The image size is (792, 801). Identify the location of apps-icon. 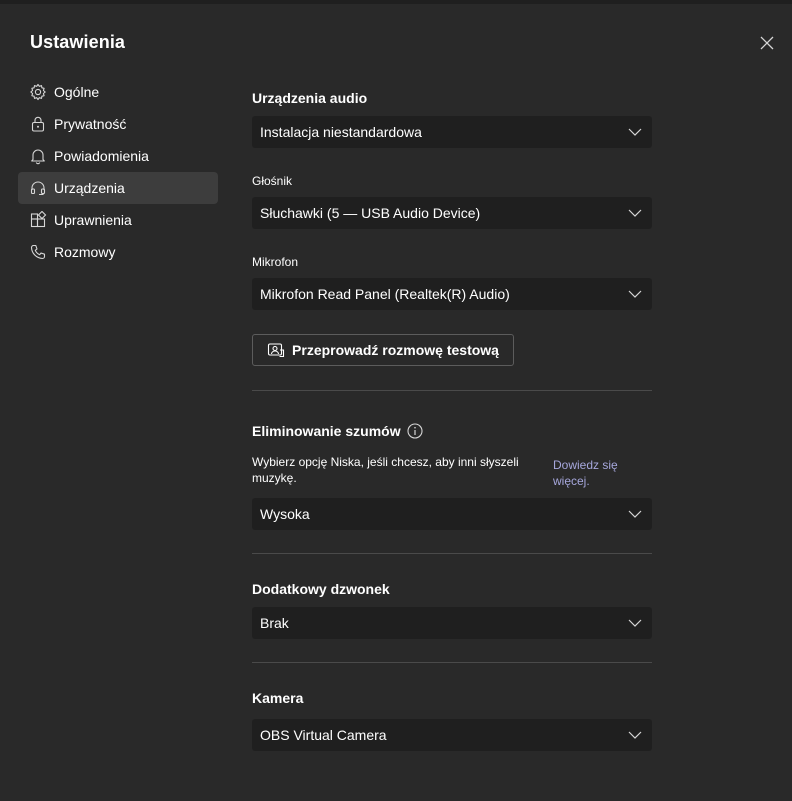
(38, 220).